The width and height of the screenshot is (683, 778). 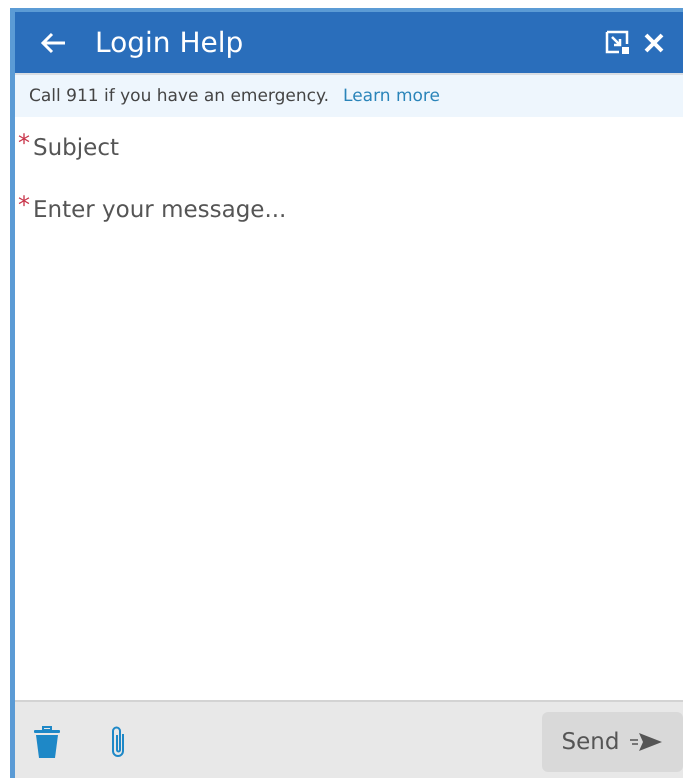 What do you see at coordinates (654, 43) in the screenshot?
I see `close-icon` at bounding box center [654, 43].